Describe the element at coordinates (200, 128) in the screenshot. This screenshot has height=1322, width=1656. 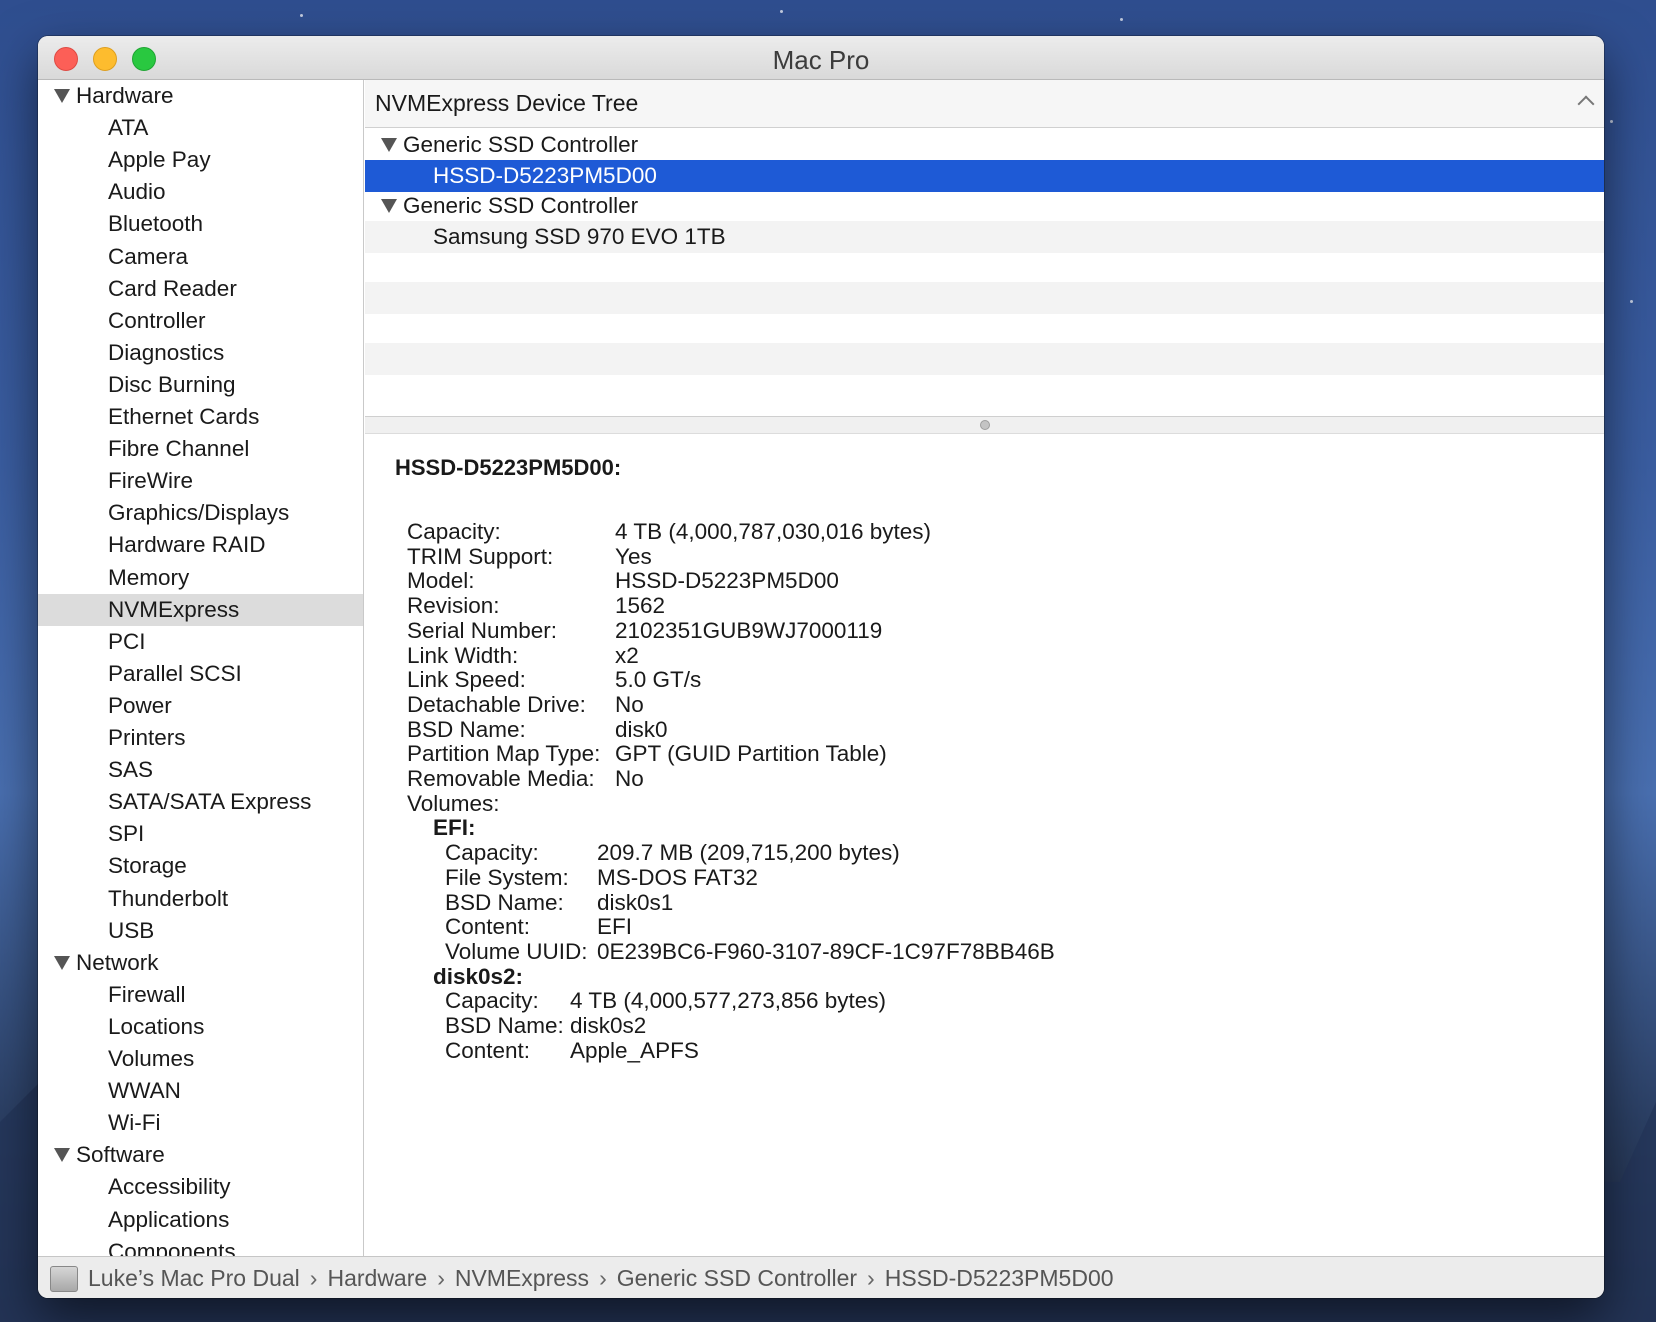
I see `sidebar-item-ata: ATA` at that location.